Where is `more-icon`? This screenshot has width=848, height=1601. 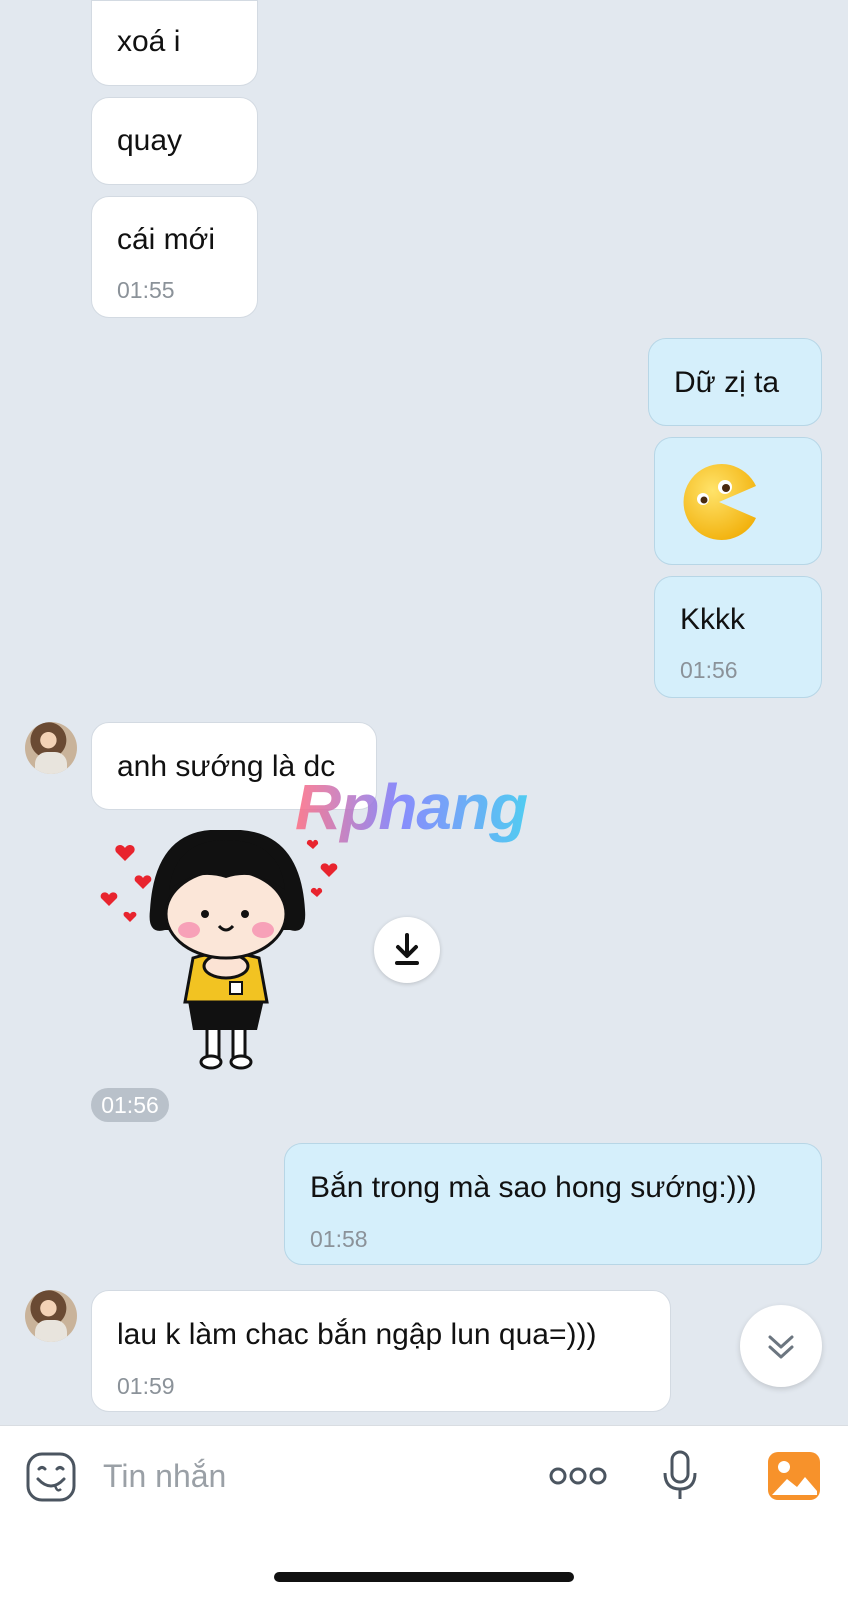
more-icon is located at coordinates (578, 1476).